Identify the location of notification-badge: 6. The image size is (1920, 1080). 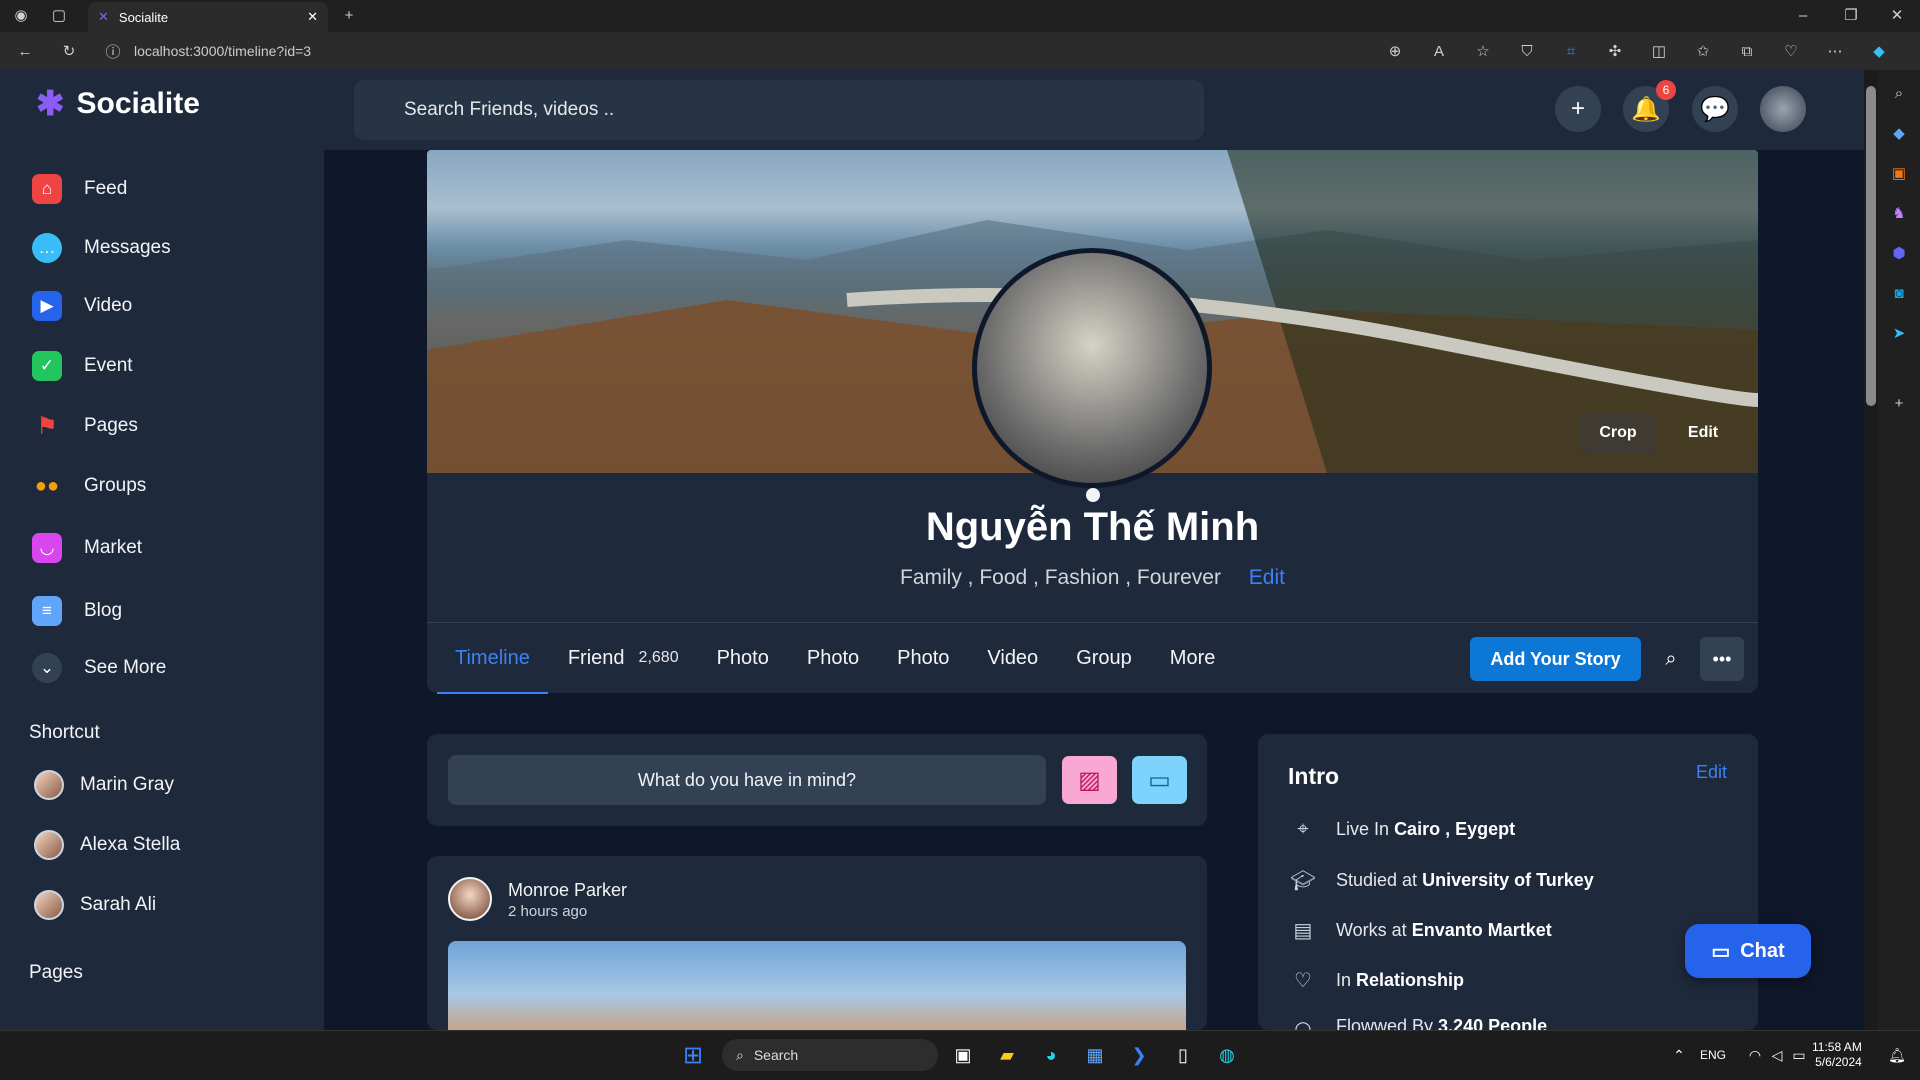
(1666, 90).